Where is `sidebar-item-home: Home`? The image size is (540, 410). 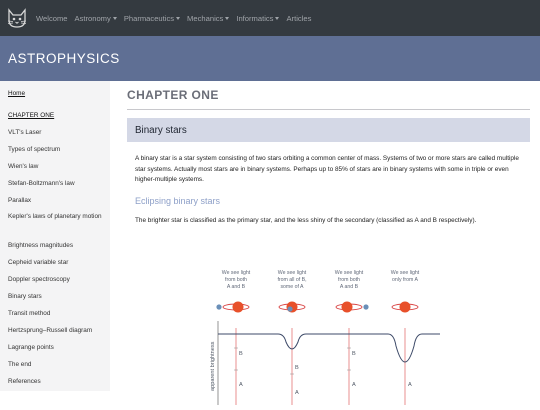
sidebar-item-home: Home is located at coordinates (16, 93).